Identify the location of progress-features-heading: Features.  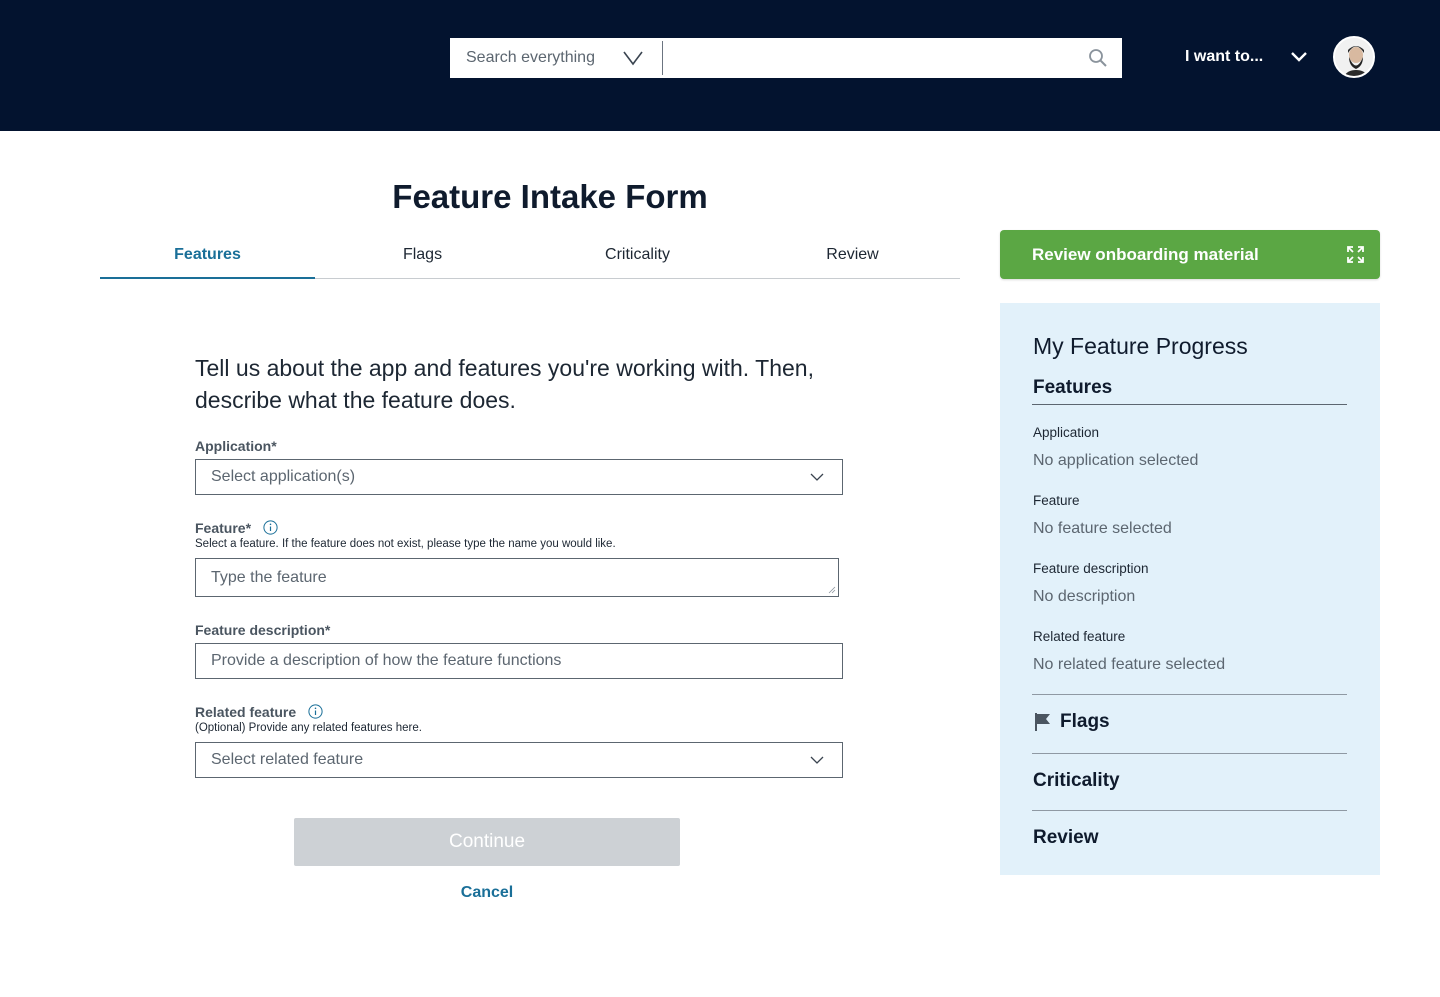
(1073, 387).